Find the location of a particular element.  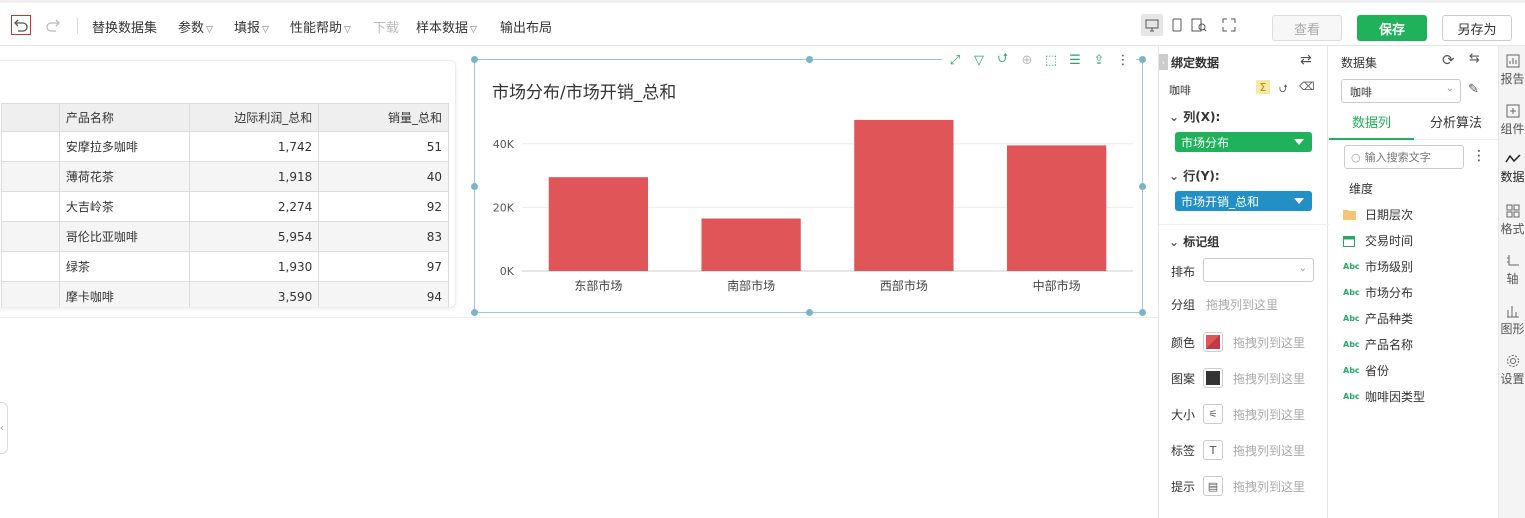

field-item: 日期层次 is located at coordinates (1378, 214).